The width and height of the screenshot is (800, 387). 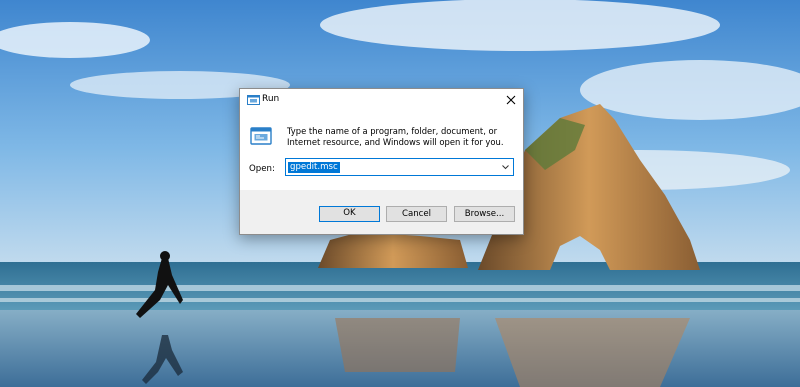 I want to click on close-icon, so click(x=511, y=100).